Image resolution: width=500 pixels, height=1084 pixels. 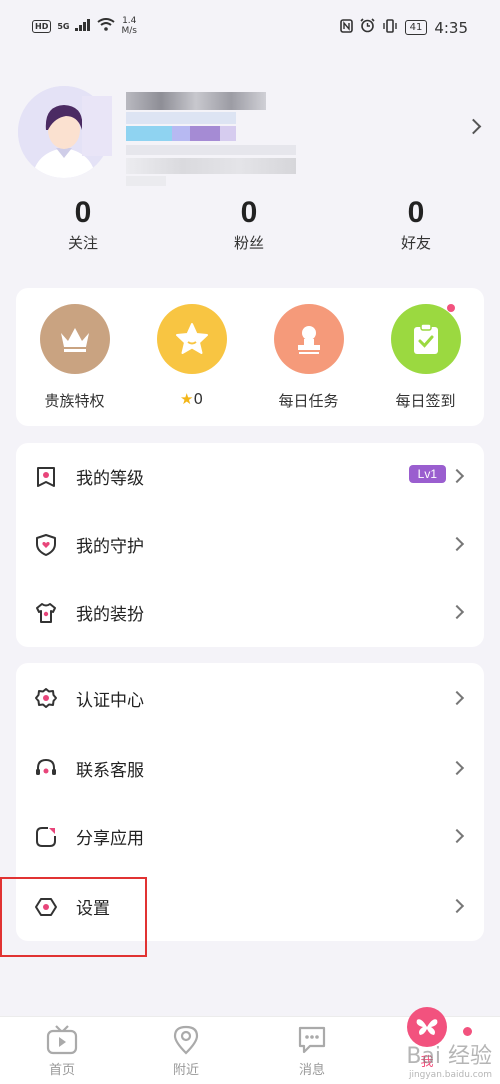 I want to click on menu-item-level-label: 我的等级, so click(x=110, y=479).